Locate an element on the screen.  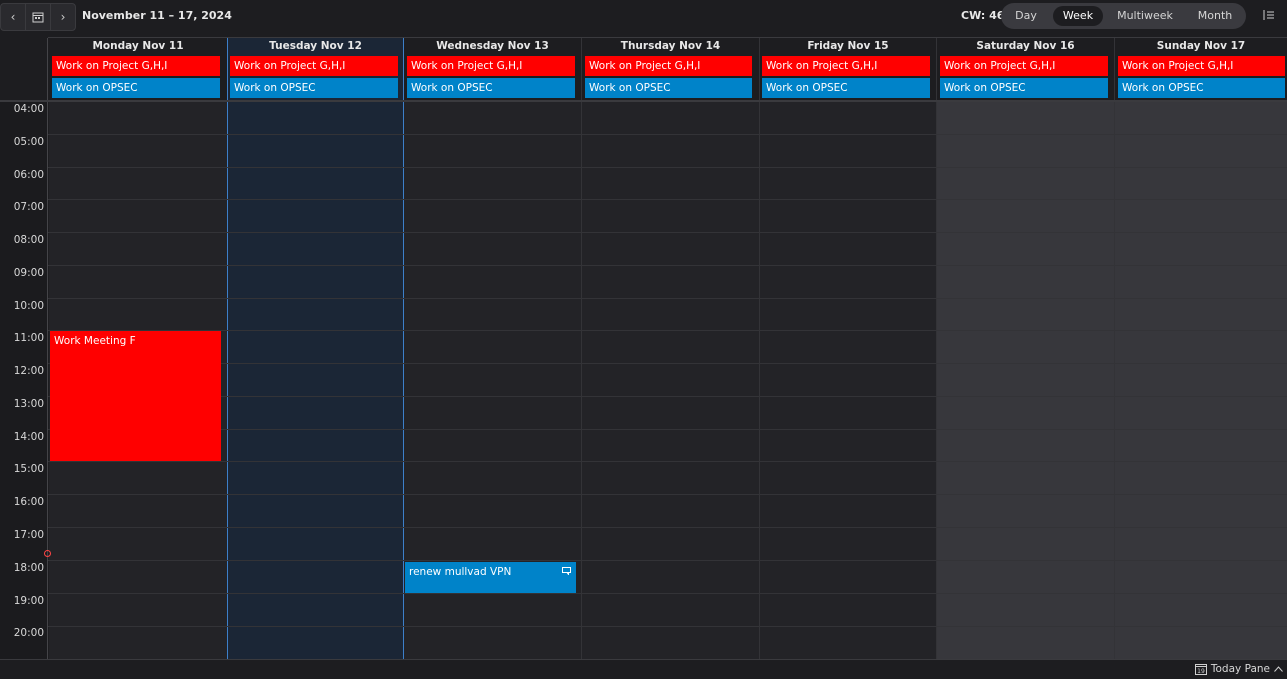
day-column-thu is located at coordinates (670, 380).